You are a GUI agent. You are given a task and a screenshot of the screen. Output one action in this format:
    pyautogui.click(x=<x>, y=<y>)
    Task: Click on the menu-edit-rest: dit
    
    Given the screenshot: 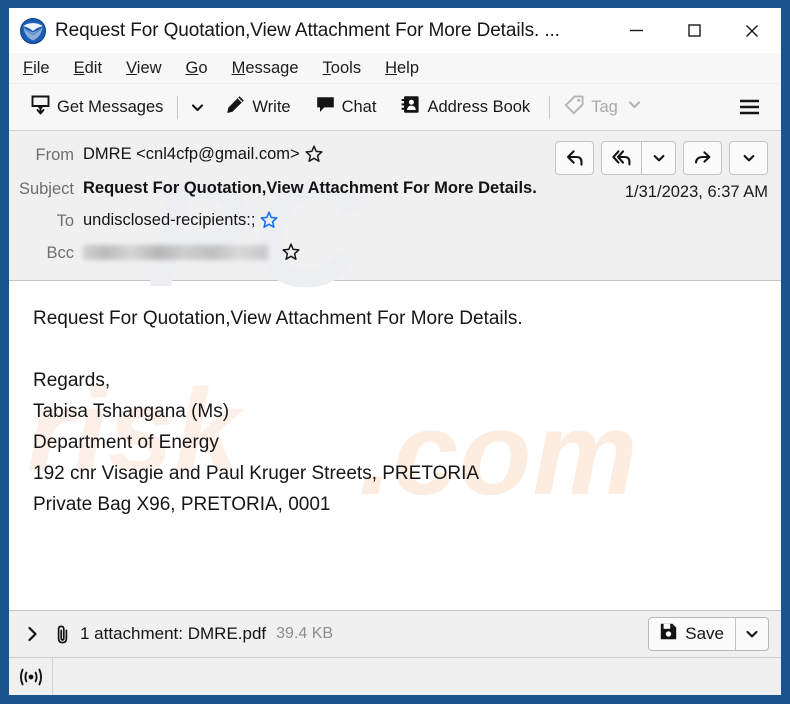 What is the action you would take?
    pyautogui.click(x=93, y=67)
    